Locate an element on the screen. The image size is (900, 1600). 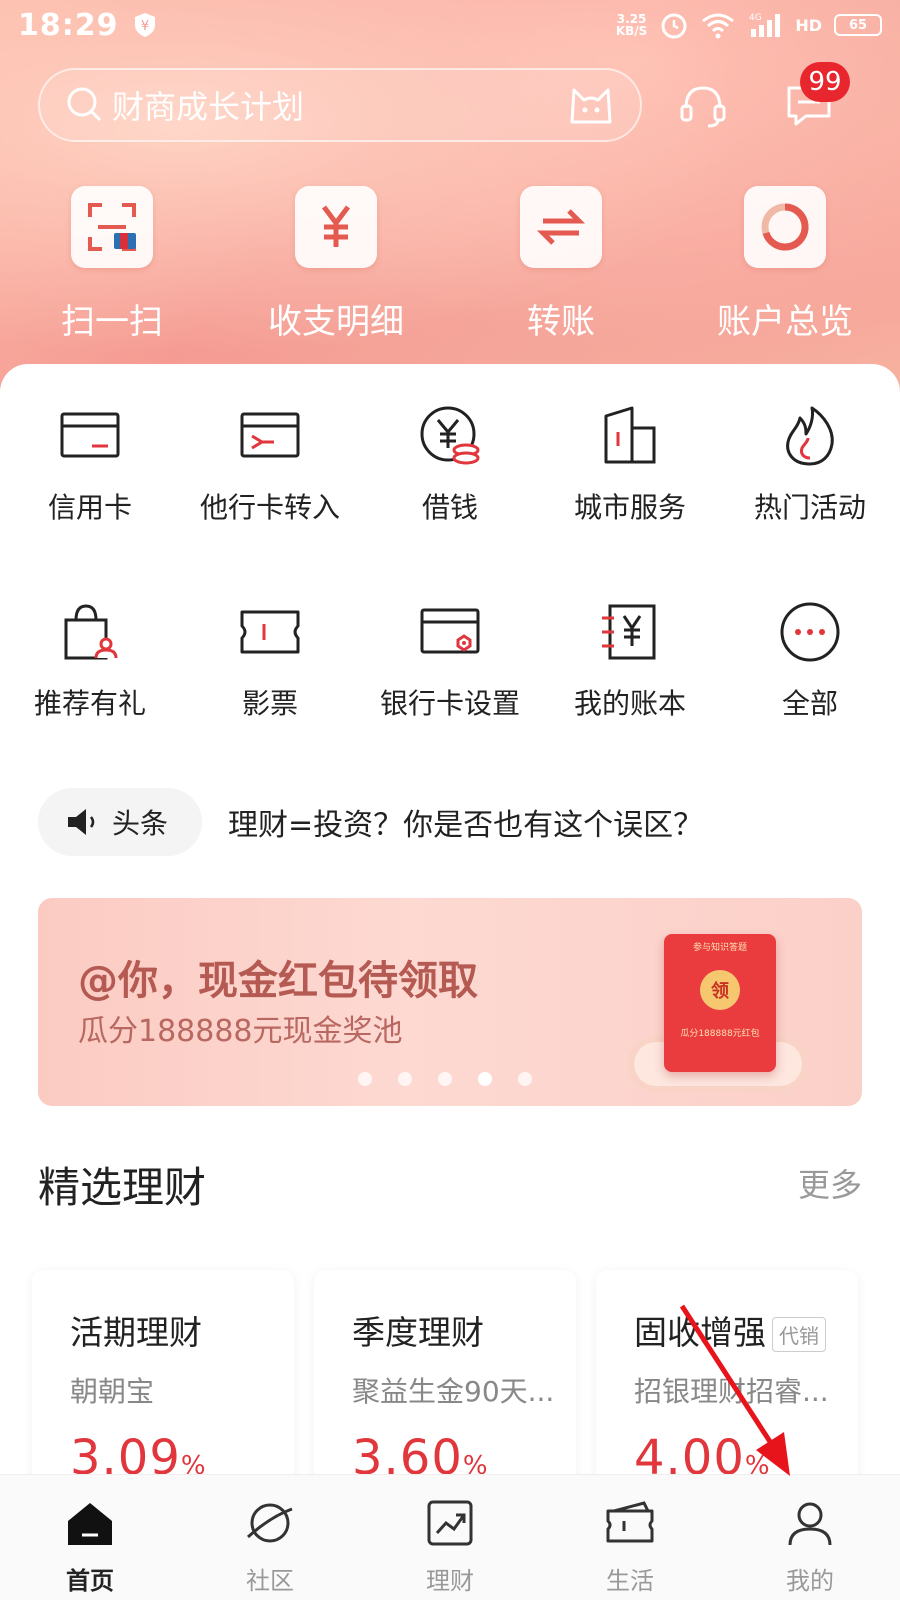
quick-scan: 扫一扫 is located at coordinates (112, 264).